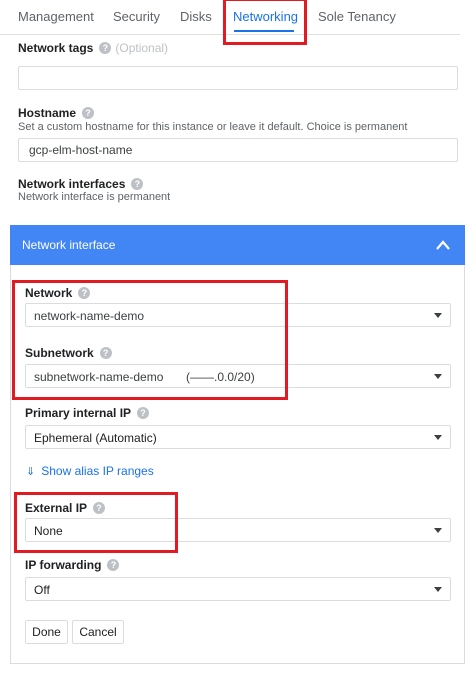  I want to click on ip-forwarding-label: IP forwarding?, so click(72, 565).